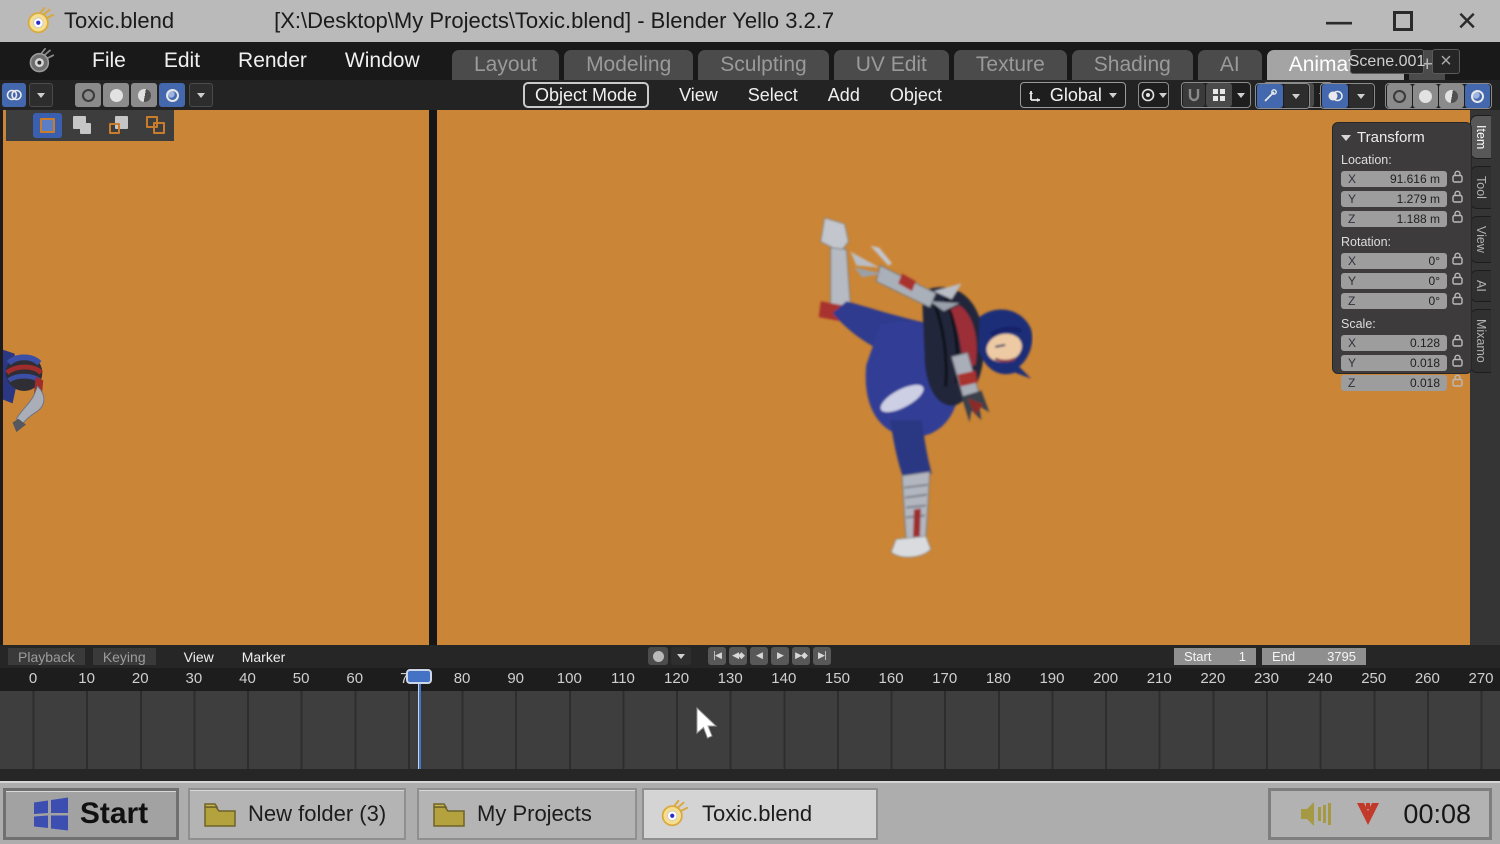 This screenshot has height=844, width=1500. Describe the element at coordinates (382, 61) in the screenshot. I see `menu-window: Window` at that location.